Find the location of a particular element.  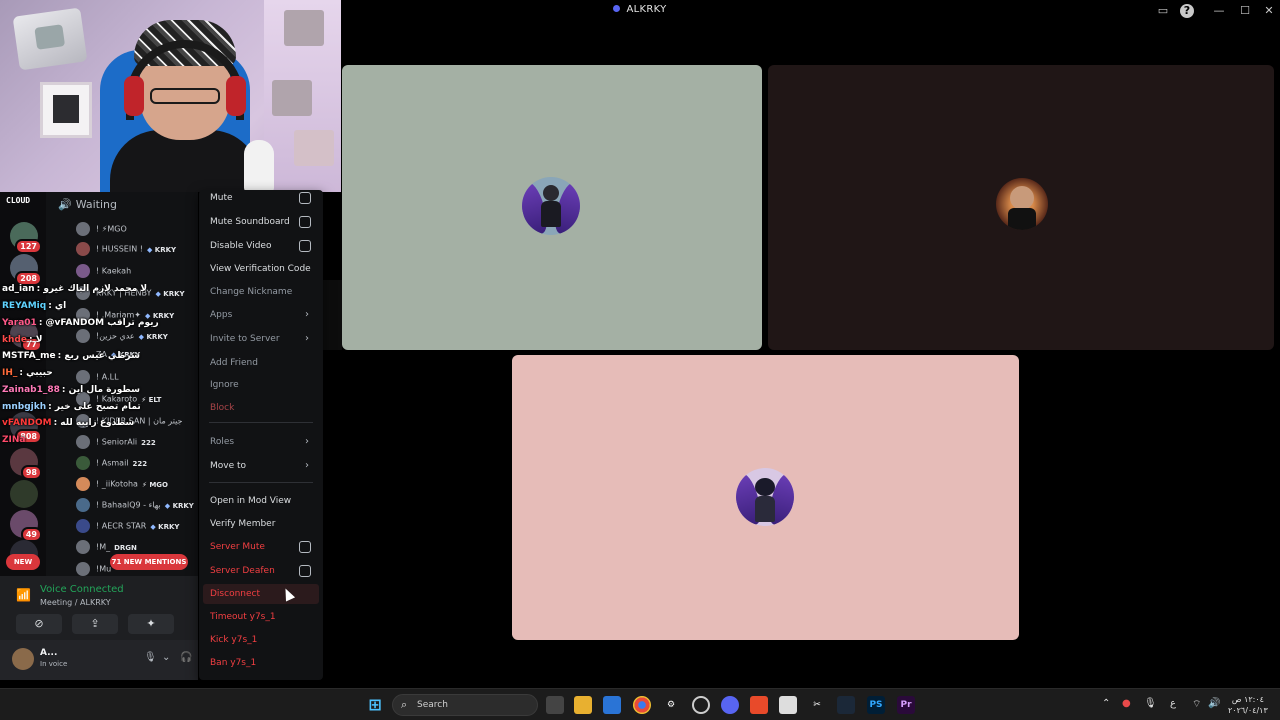

taskbar-search: ⌕ Search is located at coordinates (465, 705).